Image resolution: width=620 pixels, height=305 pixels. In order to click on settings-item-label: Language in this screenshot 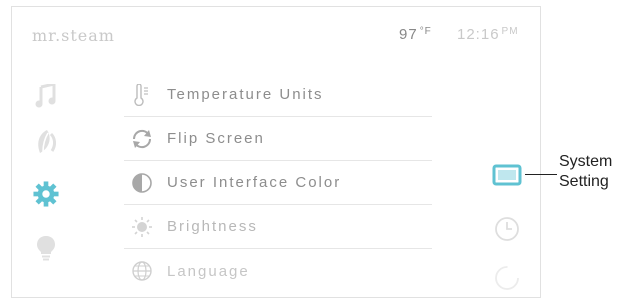, I will do `click(208, 271)`.